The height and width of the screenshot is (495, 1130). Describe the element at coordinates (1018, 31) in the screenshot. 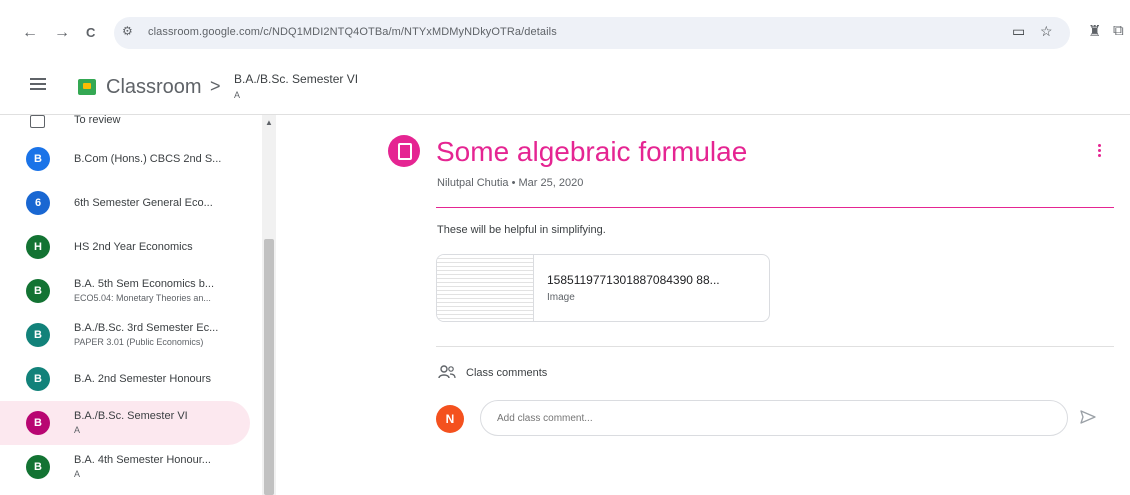

I see `cast-icon: ▭` at that location.